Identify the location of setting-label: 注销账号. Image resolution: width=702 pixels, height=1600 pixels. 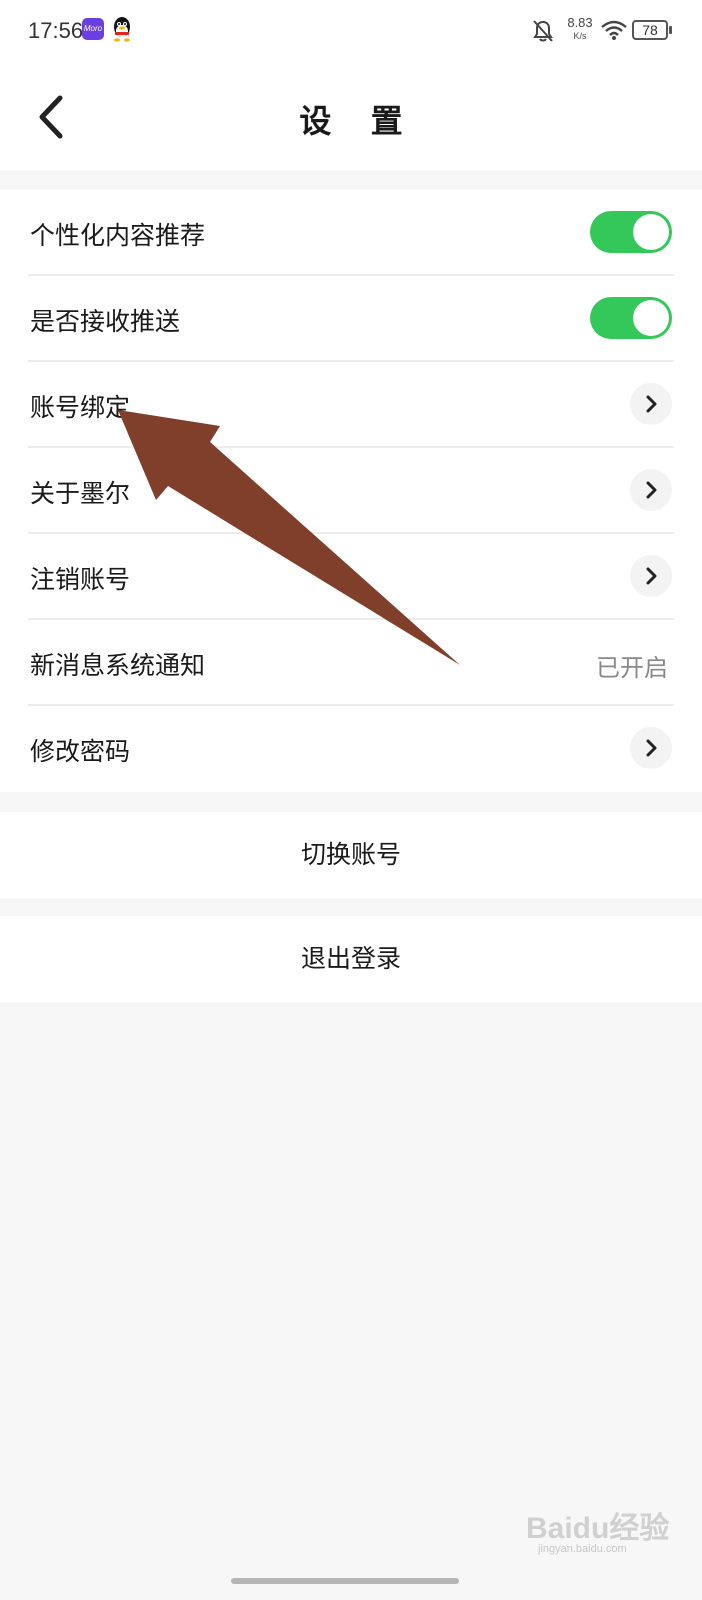
(80, 579).